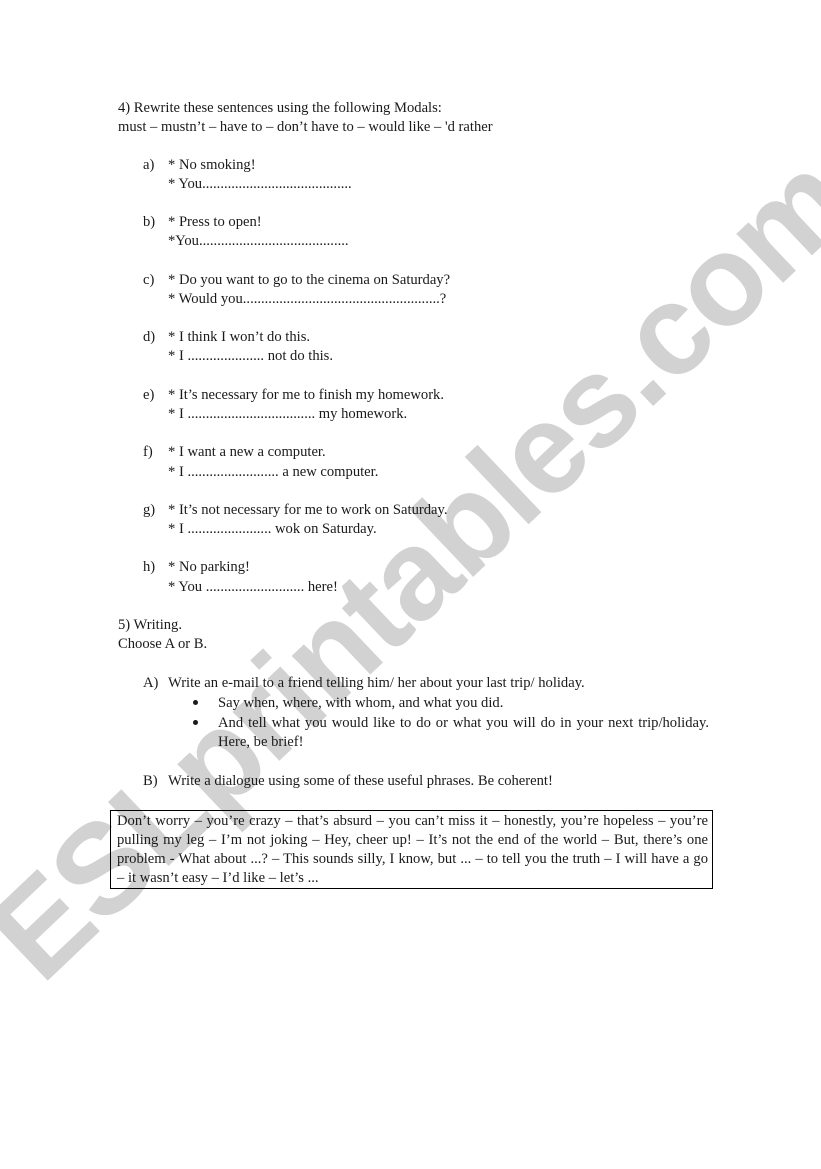  What do you see at coordinates (247, 452) in the screenshot?
I see `item-f-prompt: * I want a new a computer.` at bounding box center [247, 452].